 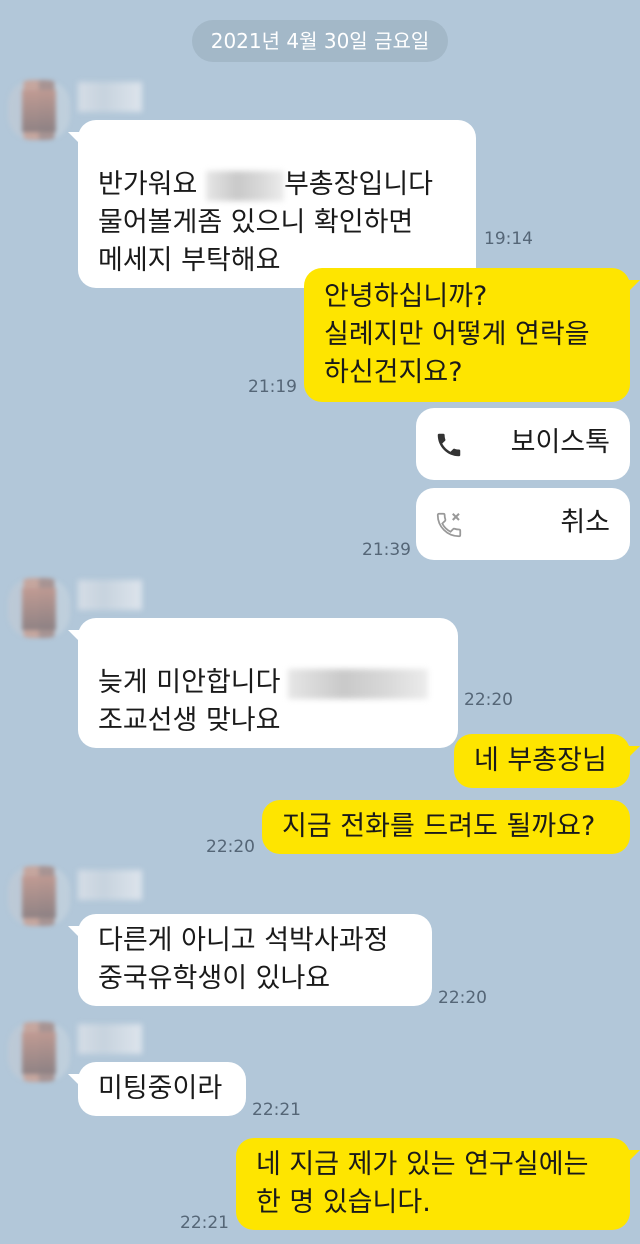 What do you see at coordinates (189, 682) in the screenshot?
I see `message-text-part: 늦게 미안합니다` at bounding box center [189, 682].